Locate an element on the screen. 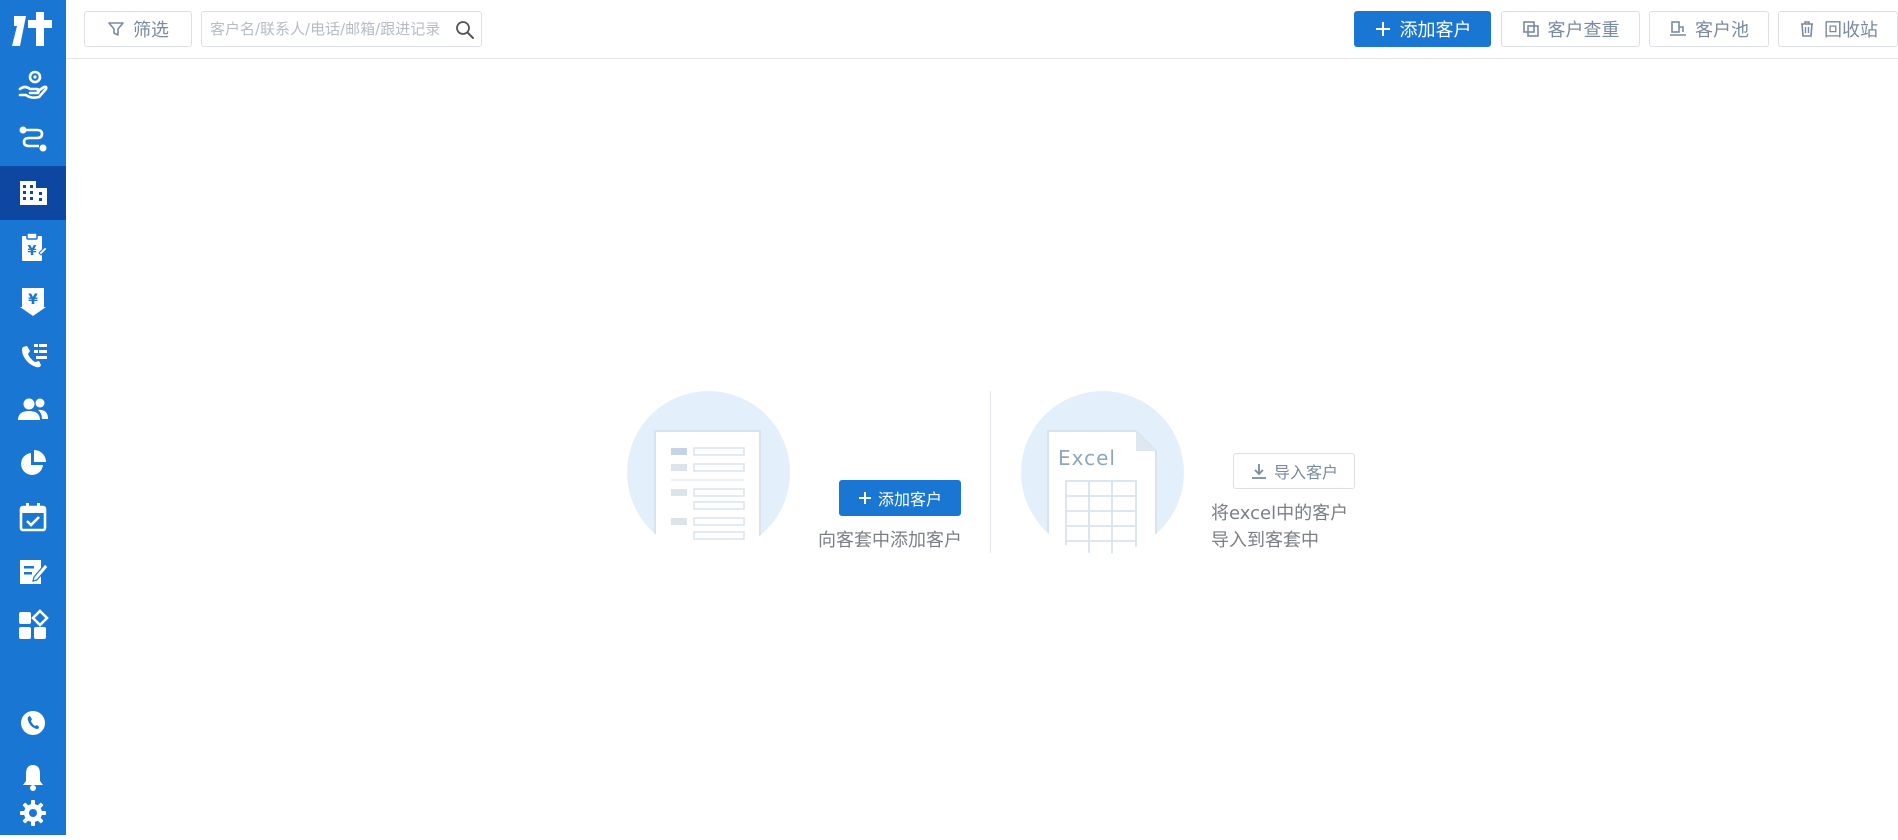  route-icon is located at coordinates (33, 139).